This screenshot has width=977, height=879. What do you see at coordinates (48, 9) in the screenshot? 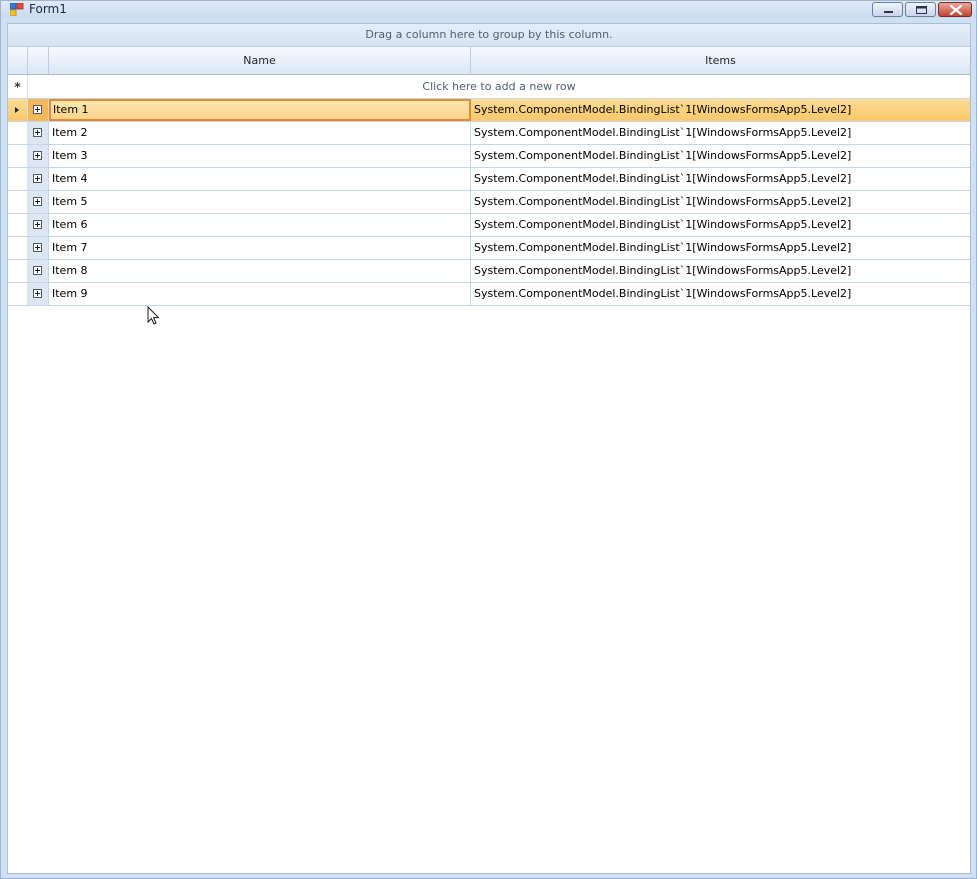
I see `window-title: Form1` at bounding box center [48, 9].